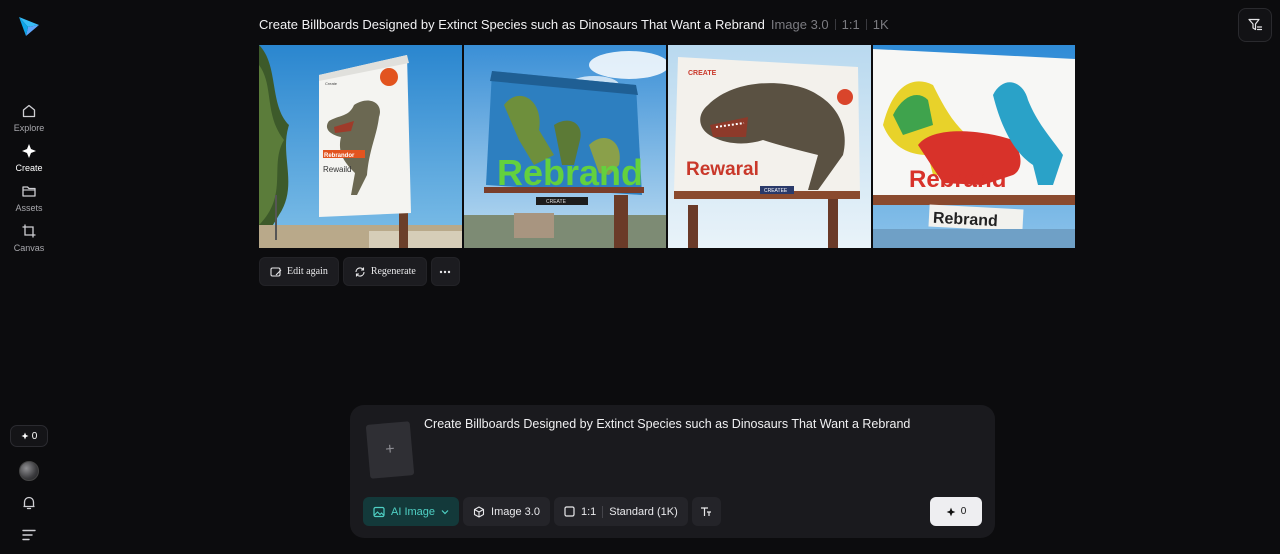  I want to click on composer-toolbar: AI Image Image 3.0 1:1 Standard (1K), so click(542, 511).